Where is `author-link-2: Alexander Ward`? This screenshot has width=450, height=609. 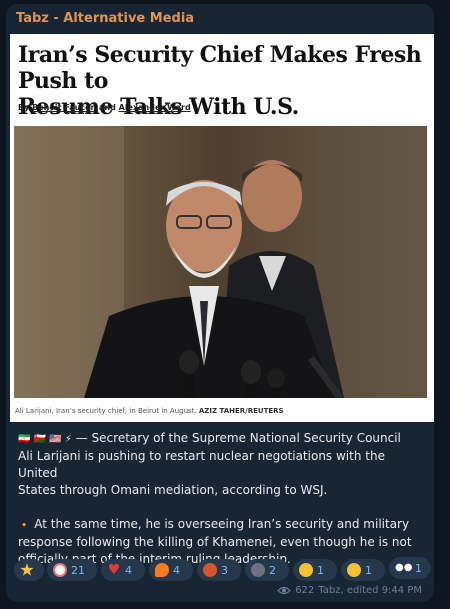 author-link-2: Alexander Ward is located at coordinates (154, 107).